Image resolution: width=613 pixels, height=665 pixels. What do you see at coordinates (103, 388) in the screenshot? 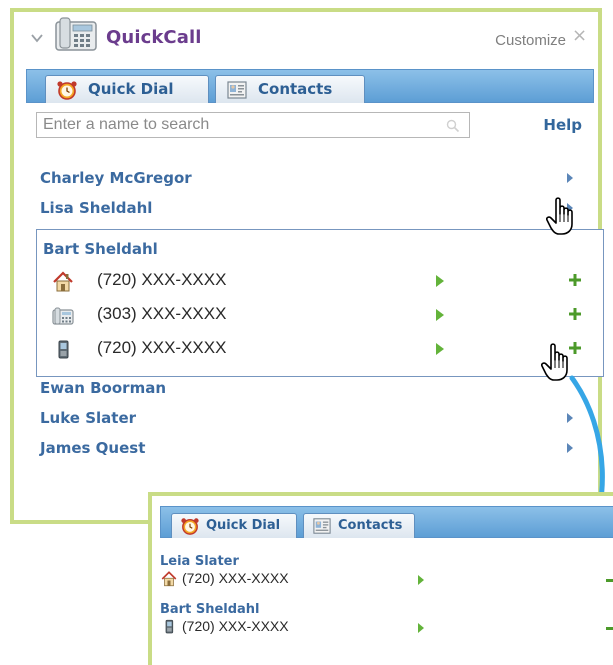
I see `contact-name: Ewan Boorman` at bounding box center [103, 388].